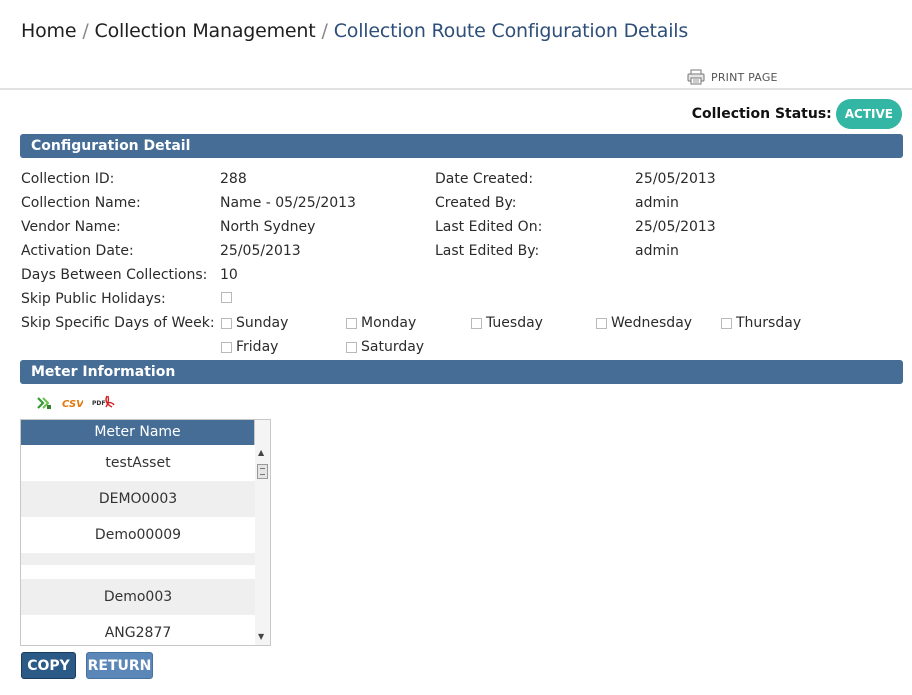  I want to click on excel-export-icon, so click(44, 404).